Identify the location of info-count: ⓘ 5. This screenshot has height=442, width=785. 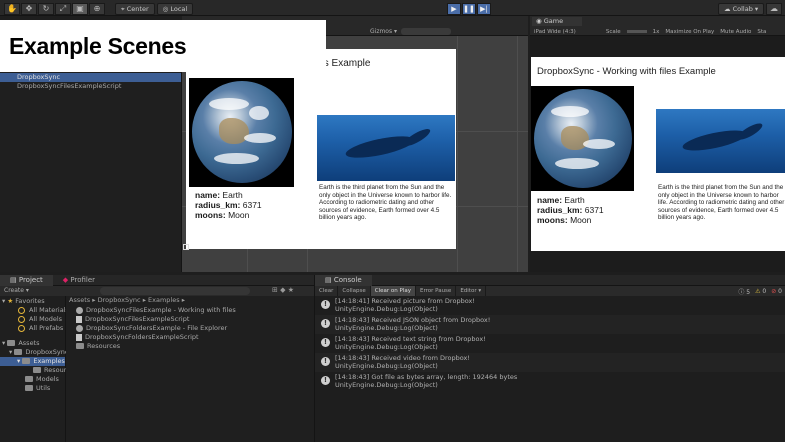
(744, 291).